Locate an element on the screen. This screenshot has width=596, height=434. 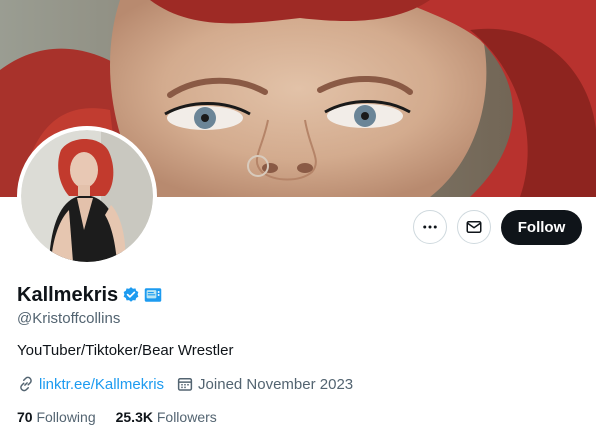
profile-link-text: linktr.ee/Kallmekris is located at coordinates (101, 384).